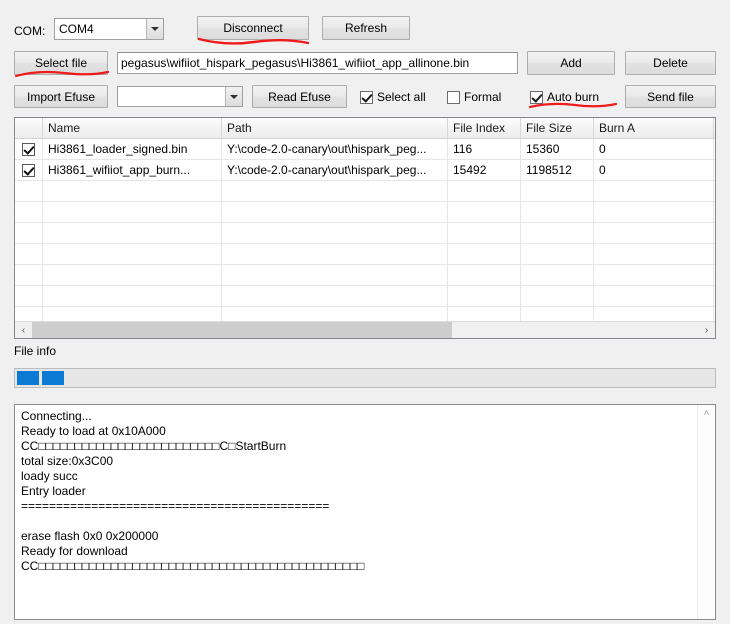 This screenshot has width=730, height=624. Describe the element at coordinates (484, 149) in the screenshot. I see `cell-file-index: 116` at that location.